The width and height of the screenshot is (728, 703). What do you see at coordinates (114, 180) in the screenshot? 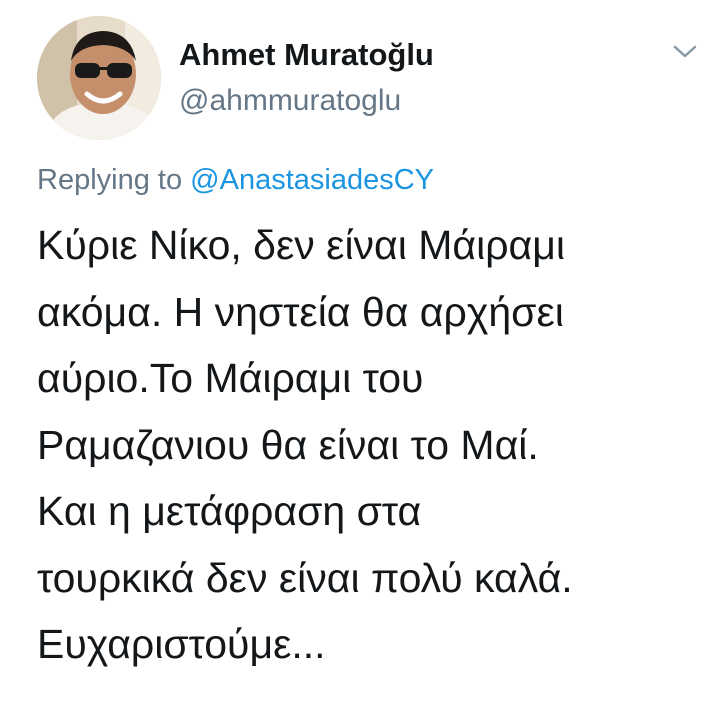
I see `replying-to-label: Replying to` at bounding box center [114, 180].